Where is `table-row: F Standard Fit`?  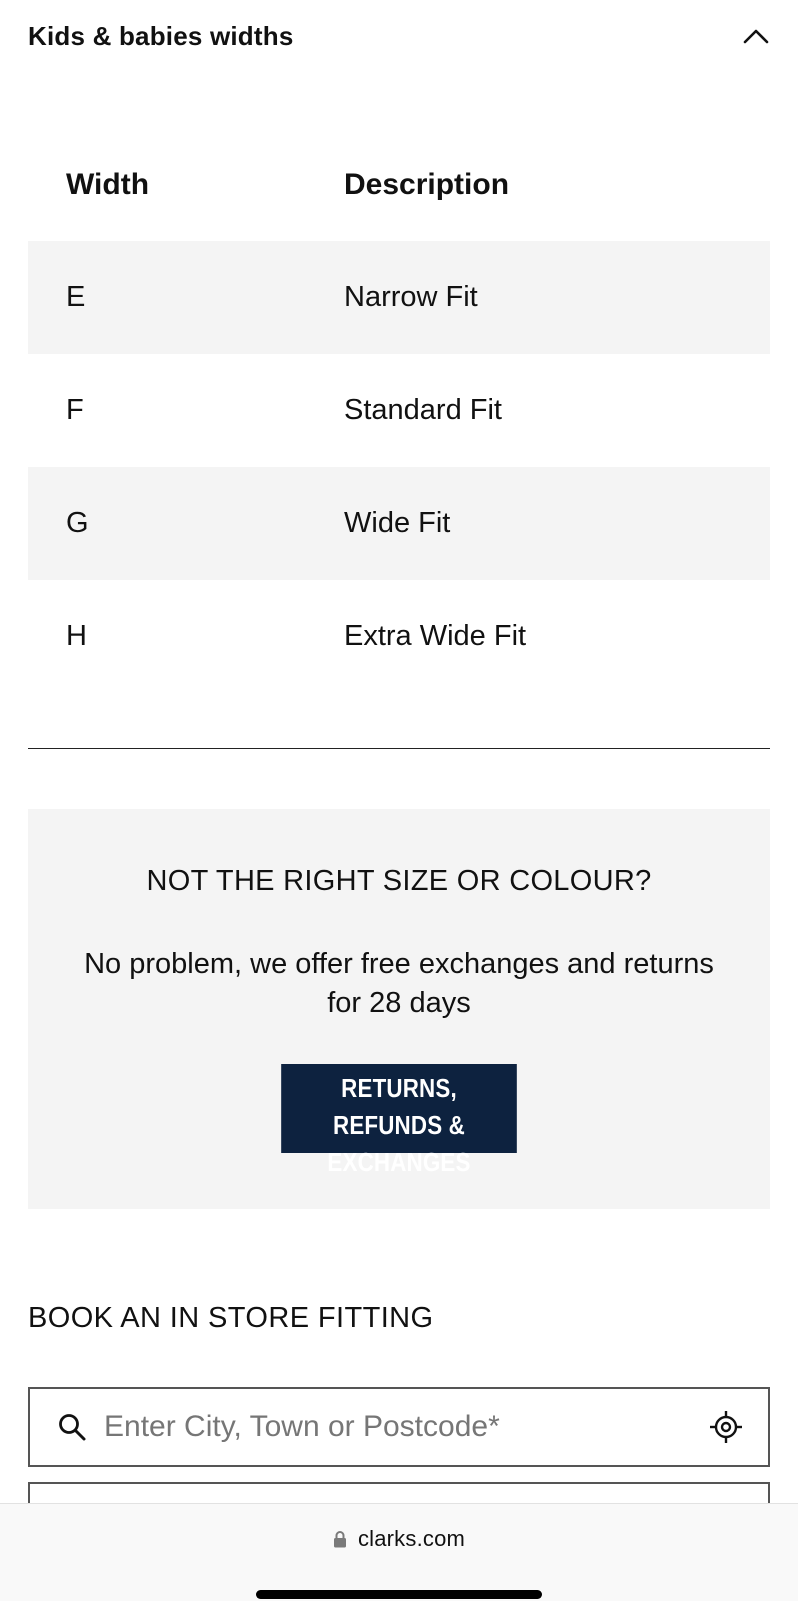 table-row: F Standard Fit is located at coordinates (399, 410).